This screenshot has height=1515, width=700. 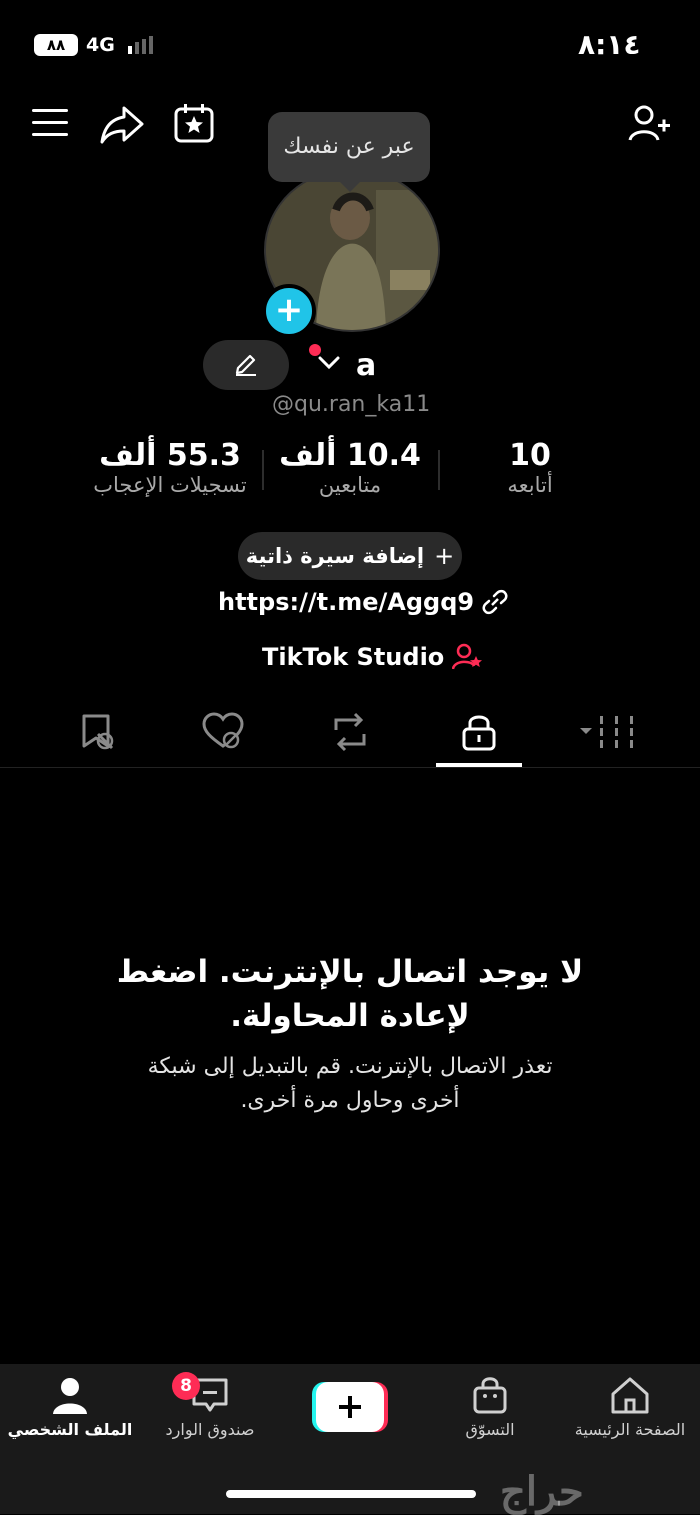 I want to click on profile-handle: @qu.ran_ka11, so click(x=351, y=404).